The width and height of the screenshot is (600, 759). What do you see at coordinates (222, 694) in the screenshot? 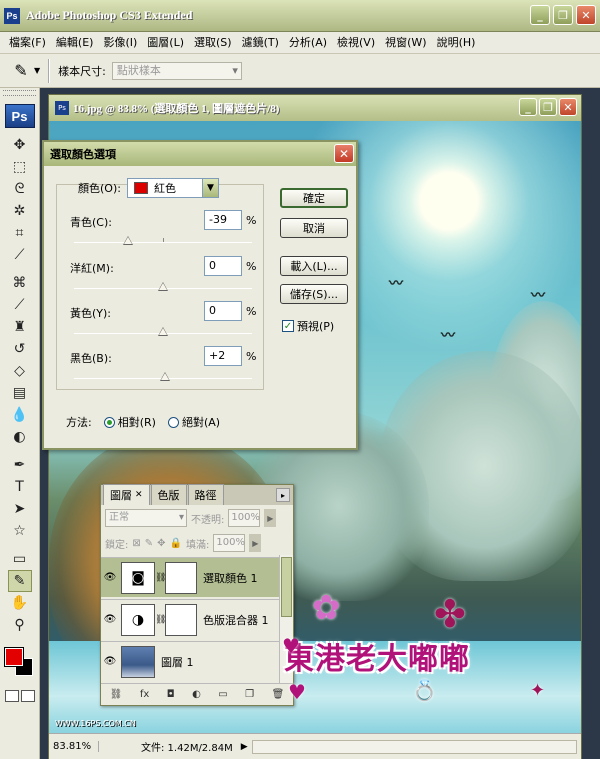
I see `new-group-icon: ▭` at bounding box center [222, 694].